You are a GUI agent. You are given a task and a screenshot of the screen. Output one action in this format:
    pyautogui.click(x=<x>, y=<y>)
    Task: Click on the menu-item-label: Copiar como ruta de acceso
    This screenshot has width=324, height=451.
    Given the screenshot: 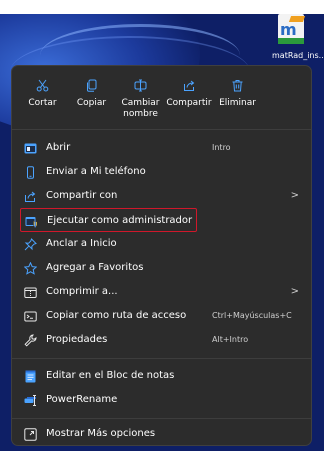 What is the action you would take?
    pyautogui.click(x=116, y=315)
    